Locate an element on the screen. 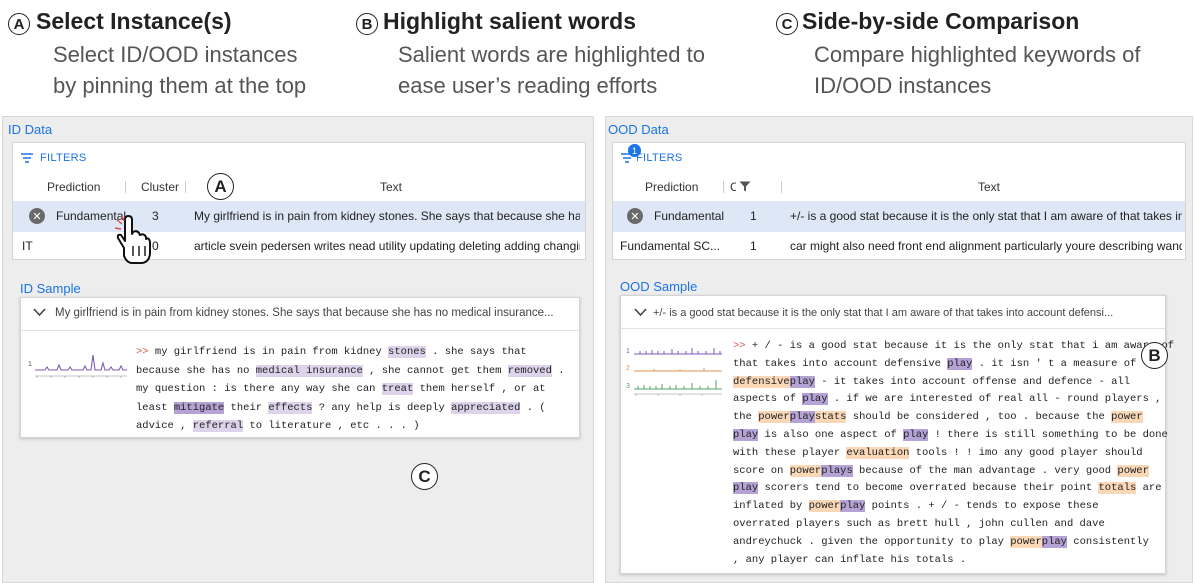  marker-a-overlay-icon: A is located at coordinates (220, 186).